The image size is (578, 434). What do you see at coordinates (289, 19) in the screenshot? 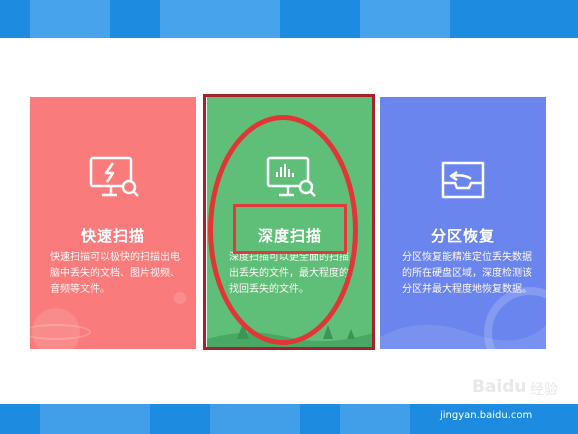
I see `title-bar` at bounding box center [289, 19].